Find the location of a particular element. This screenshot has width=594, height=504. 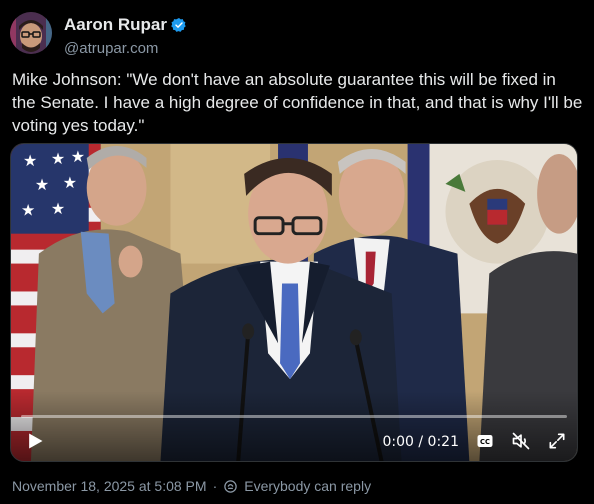

svg-text: CC is located at coordinates (485, 442).